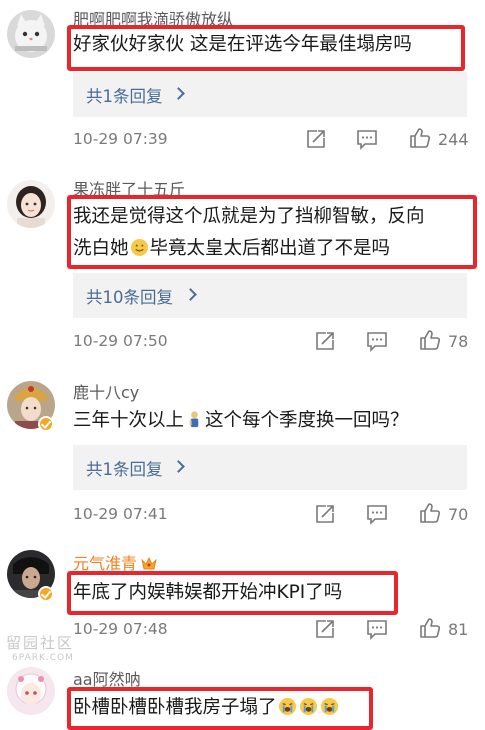 The image size is (485, 730). I want to click on cat-avatar-icon, so click(31, 34).